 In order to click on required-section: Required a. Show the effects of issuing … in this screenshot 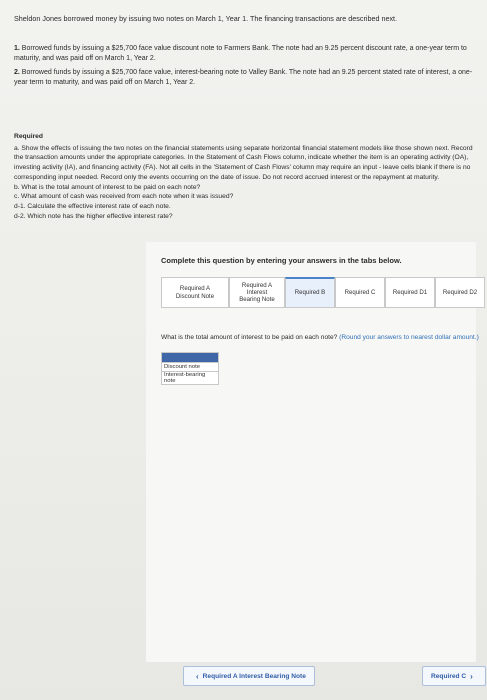, I will do `click(247, 176)`.